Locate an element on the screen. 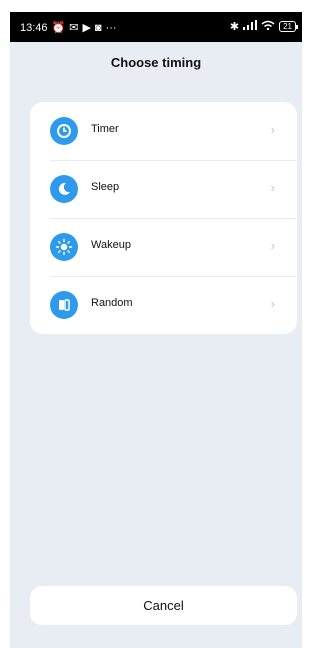 The image size is (320, 648). battery-icon: 21 is located at coordinates (288, 26).